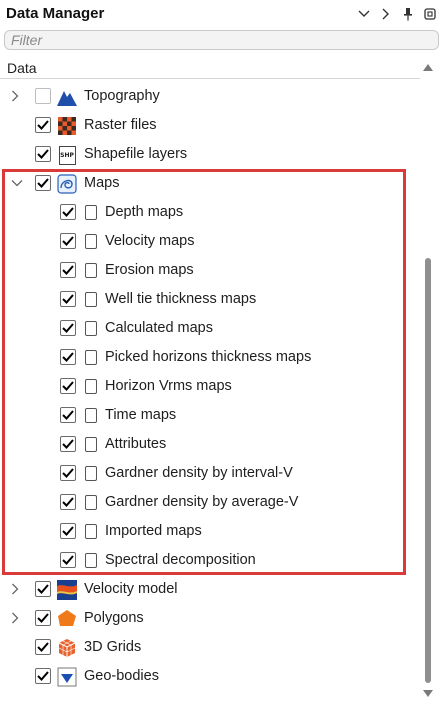 This screenshot has width=445, height=710. What do you see at coordinates (210, 270) in the screenshot?
I see `tree-row-map-child: Erosion maps` at bounding box center [210, 270].